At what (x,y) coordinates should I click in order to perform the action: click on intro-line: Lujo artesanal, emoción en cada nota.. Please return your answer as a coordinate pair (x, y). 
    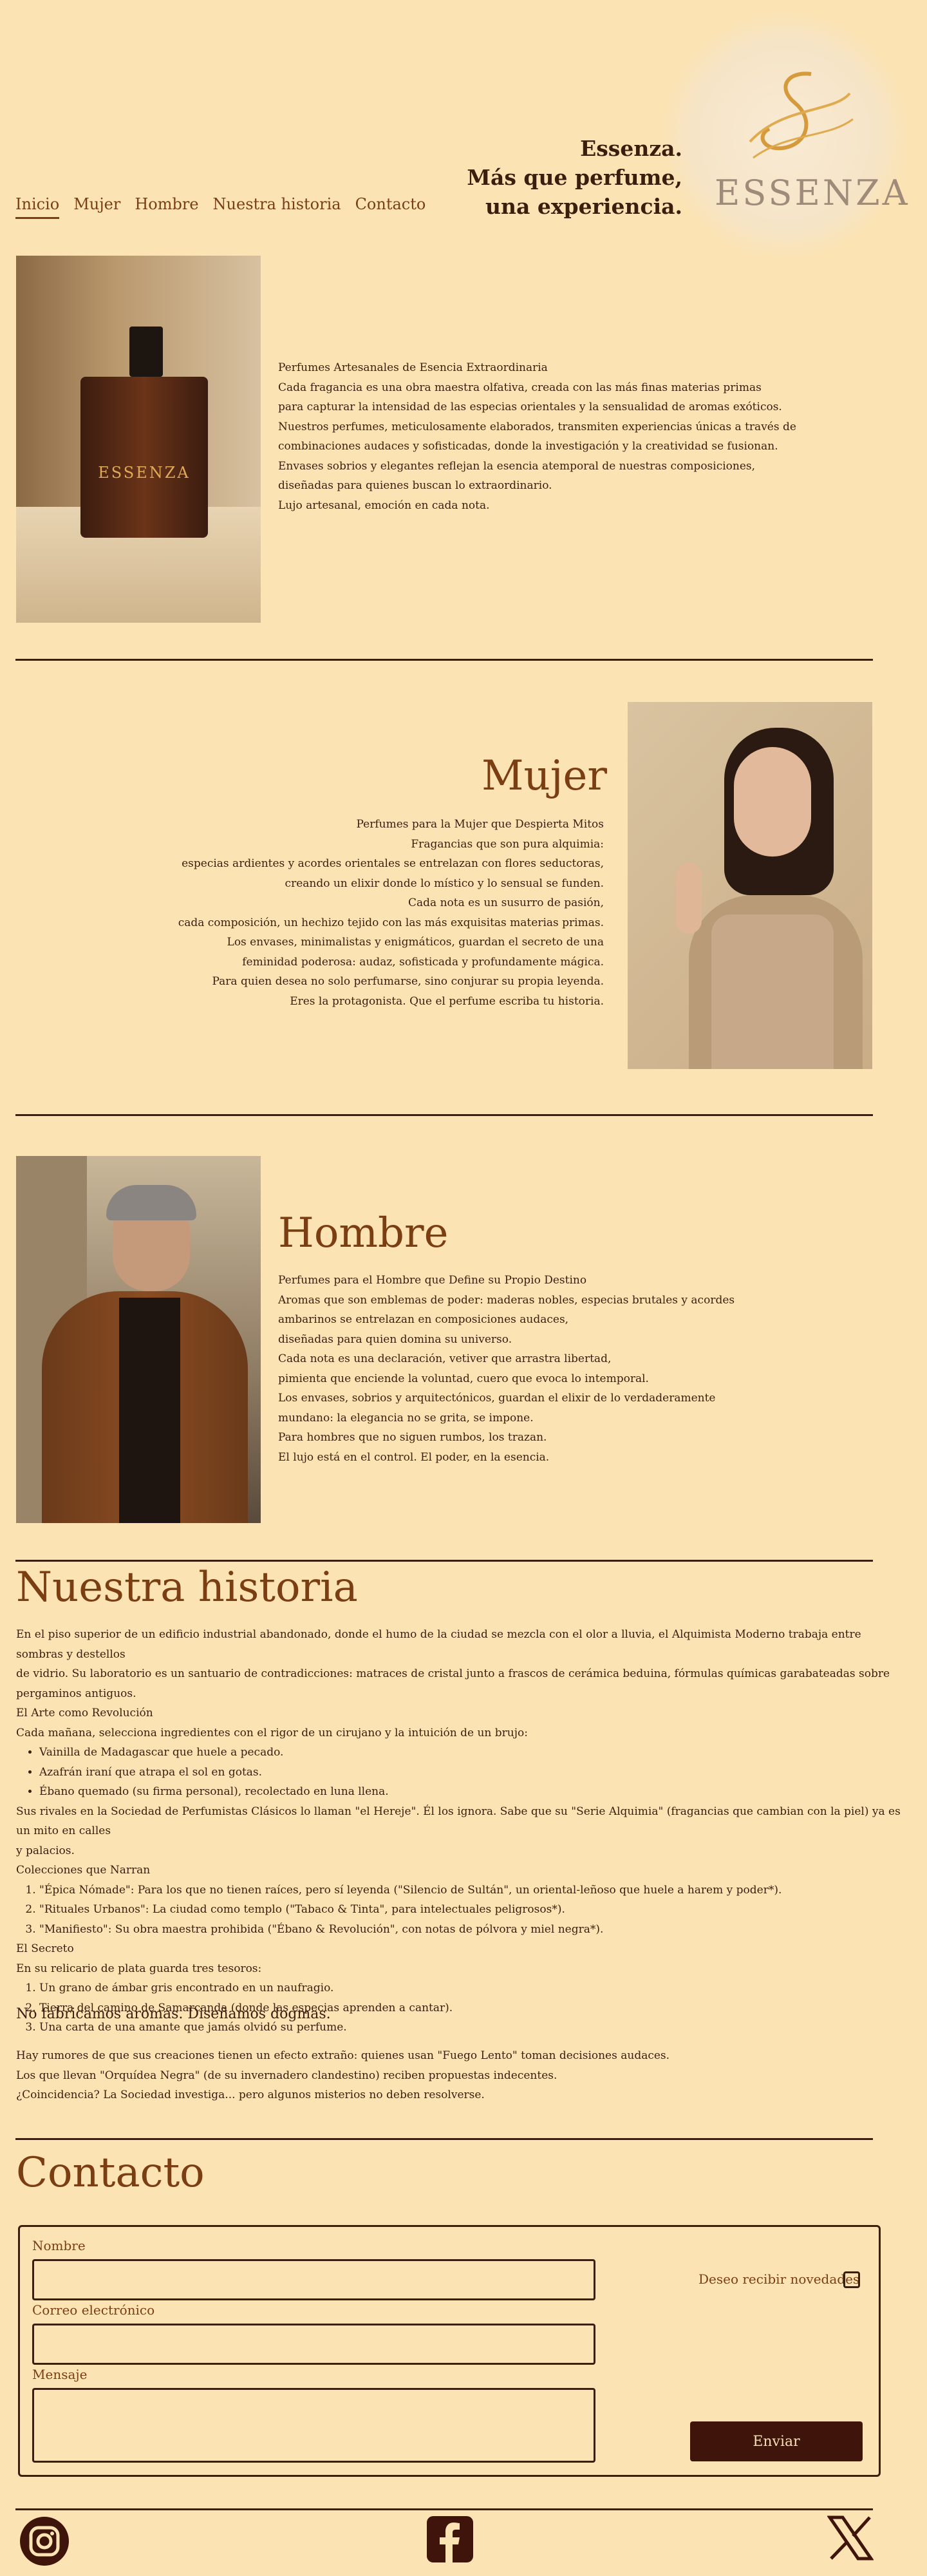
    Looking at the image, I should click on (384, 505).